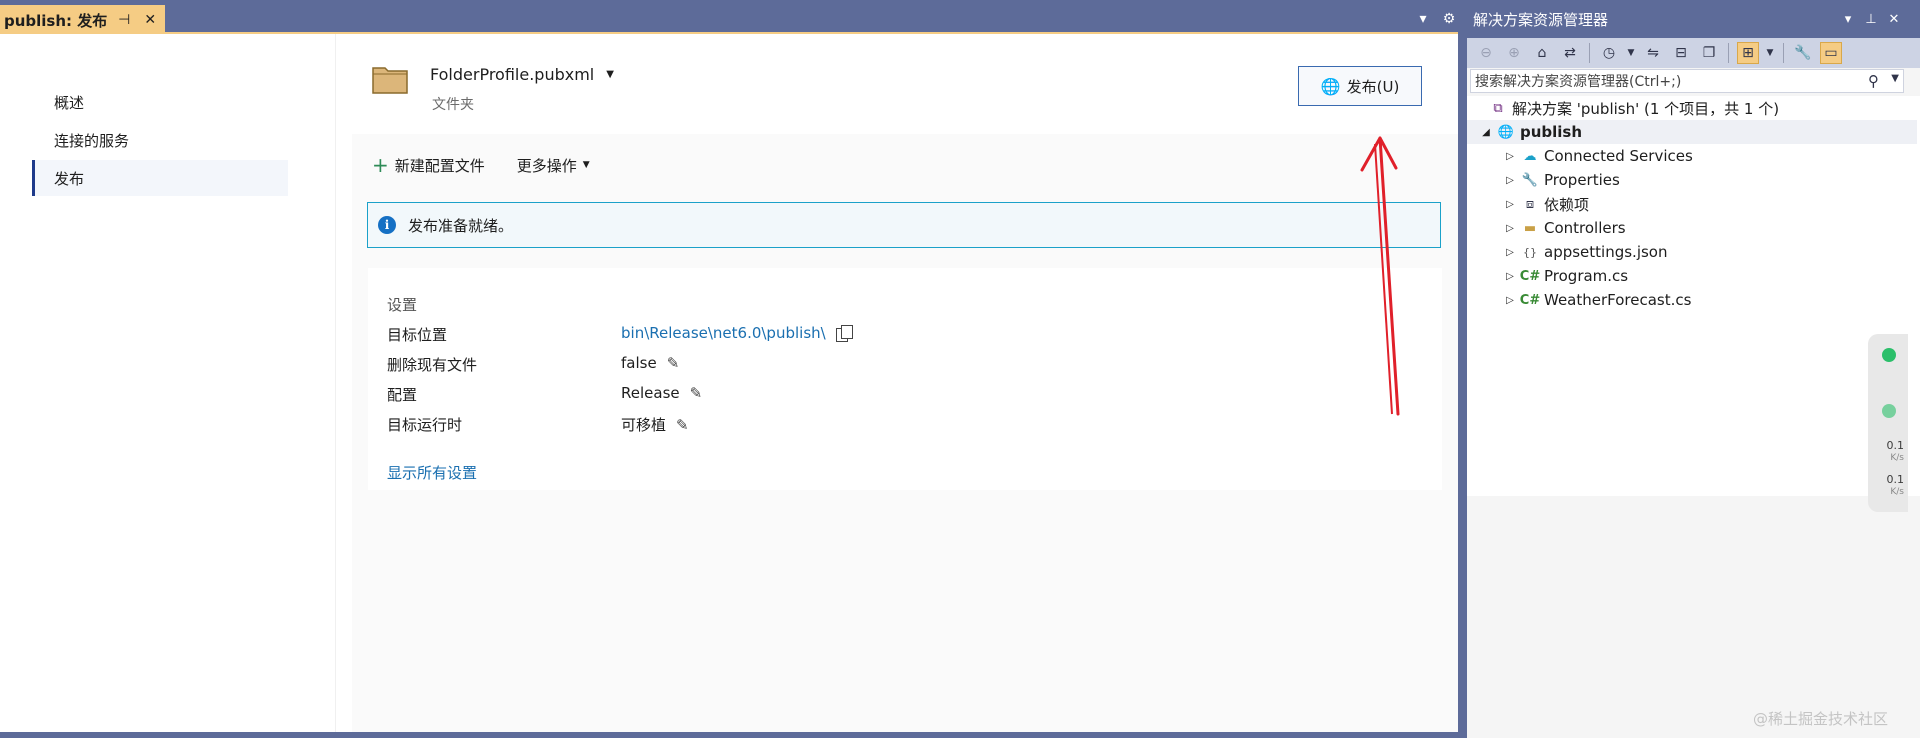  Describe the element at coordinates (439, 165) in the screenshot. I see `new-profile-label: 新建配置文件` at that location.